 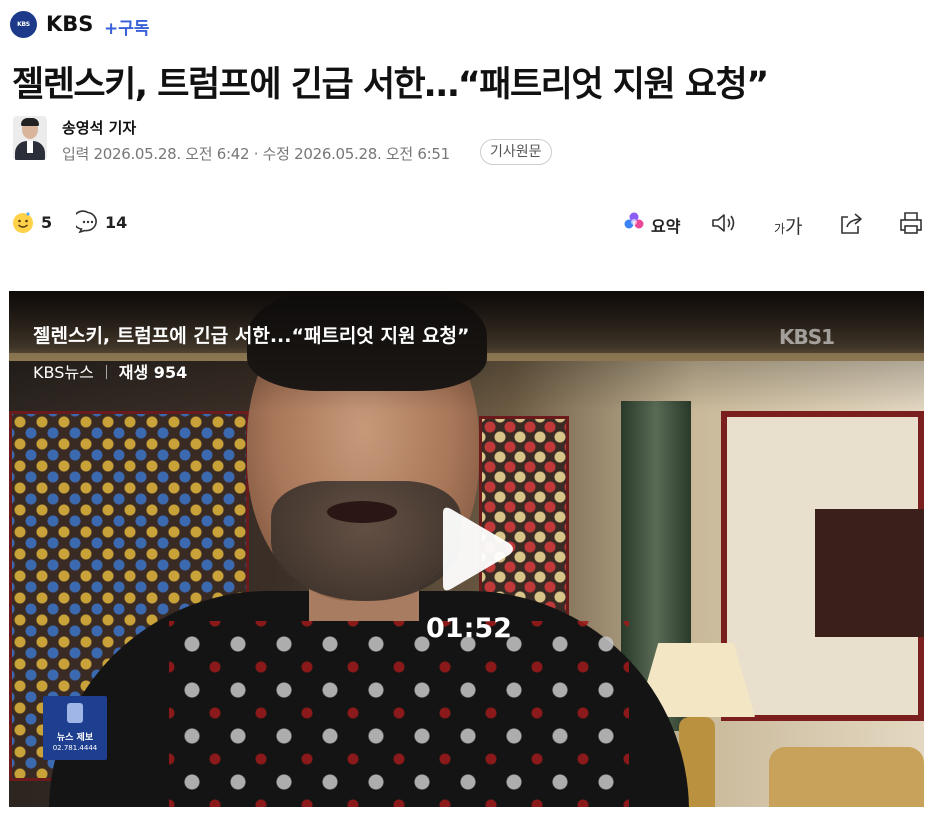 I want to click on video-meta: KBS뉴스 재생 954, so click(x=110, y=371).